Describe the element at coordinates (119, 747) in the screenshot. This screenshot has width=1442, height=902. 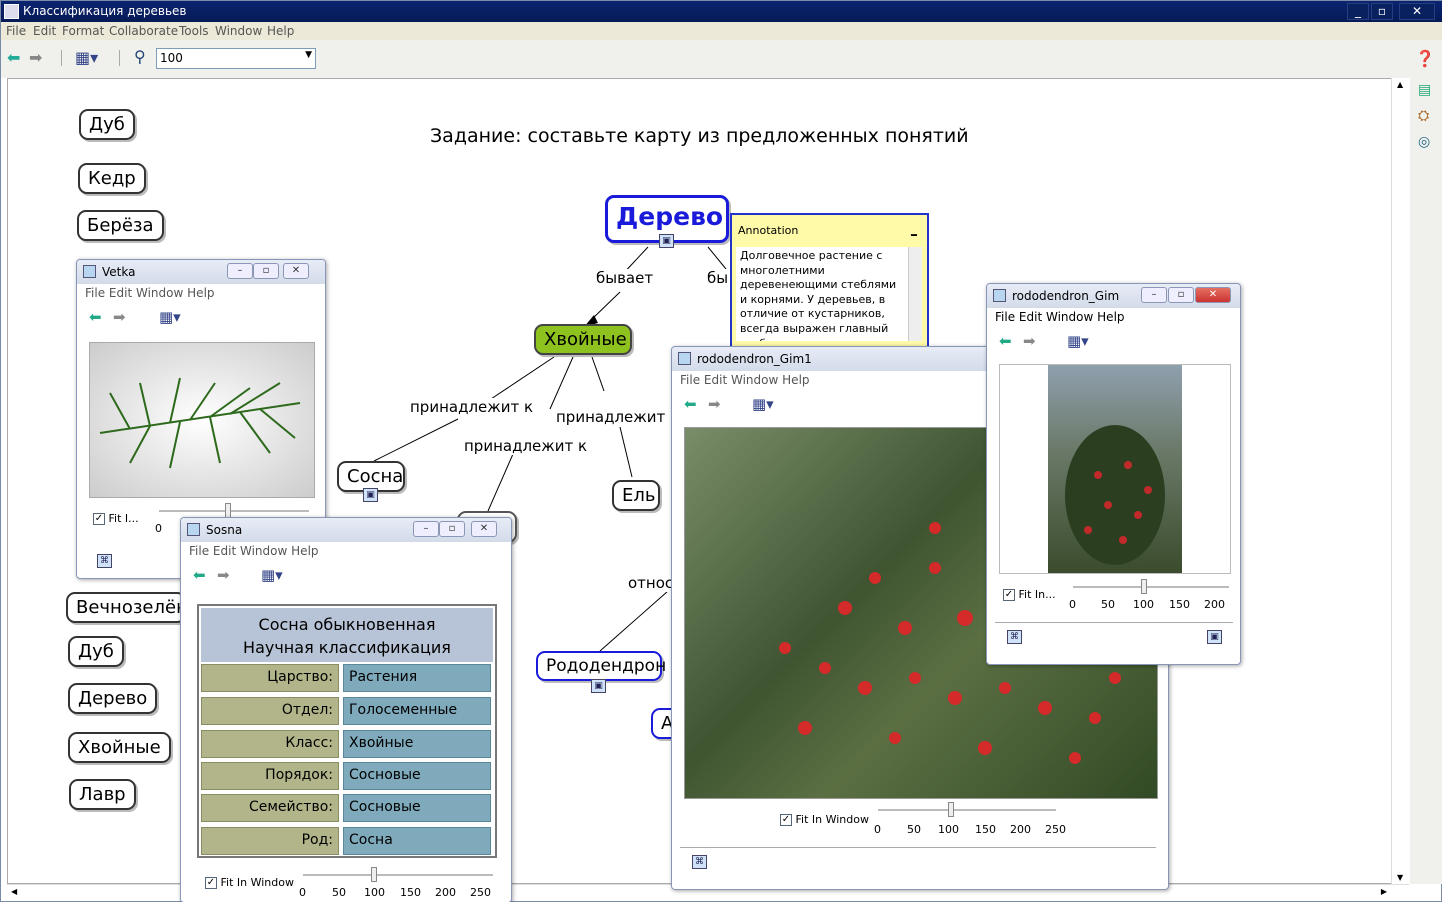
I see `concept-hvoynye-2: Хвойные` at that location.